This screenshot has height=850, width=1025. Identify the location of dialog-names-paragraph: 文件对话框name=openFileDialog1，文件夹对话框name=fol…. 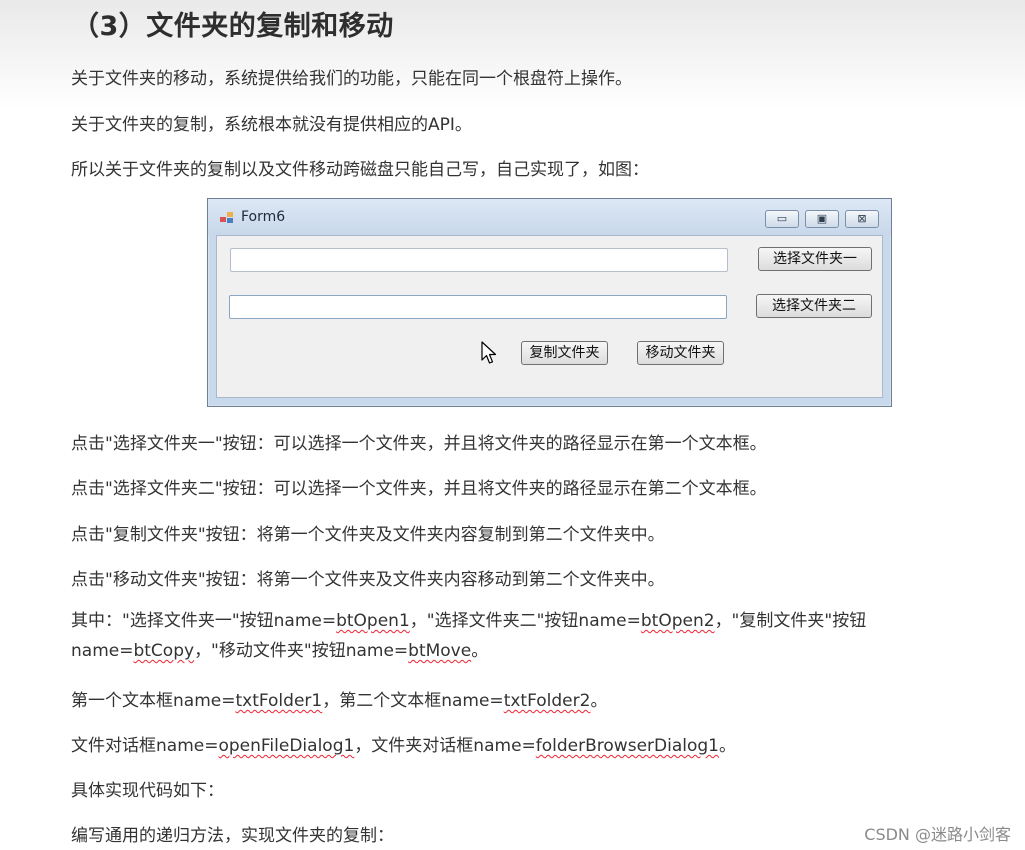
(403, 746).